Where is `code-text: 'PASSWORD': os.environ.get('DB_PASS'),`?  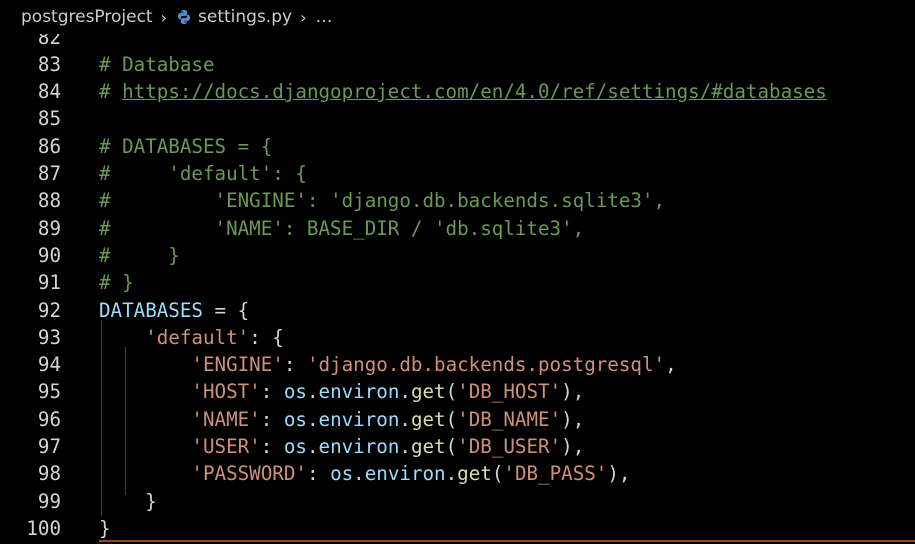
code-text: 'PASSWORD': os.environ.get('DB_PASS'), is located at coordinates (364, 473).